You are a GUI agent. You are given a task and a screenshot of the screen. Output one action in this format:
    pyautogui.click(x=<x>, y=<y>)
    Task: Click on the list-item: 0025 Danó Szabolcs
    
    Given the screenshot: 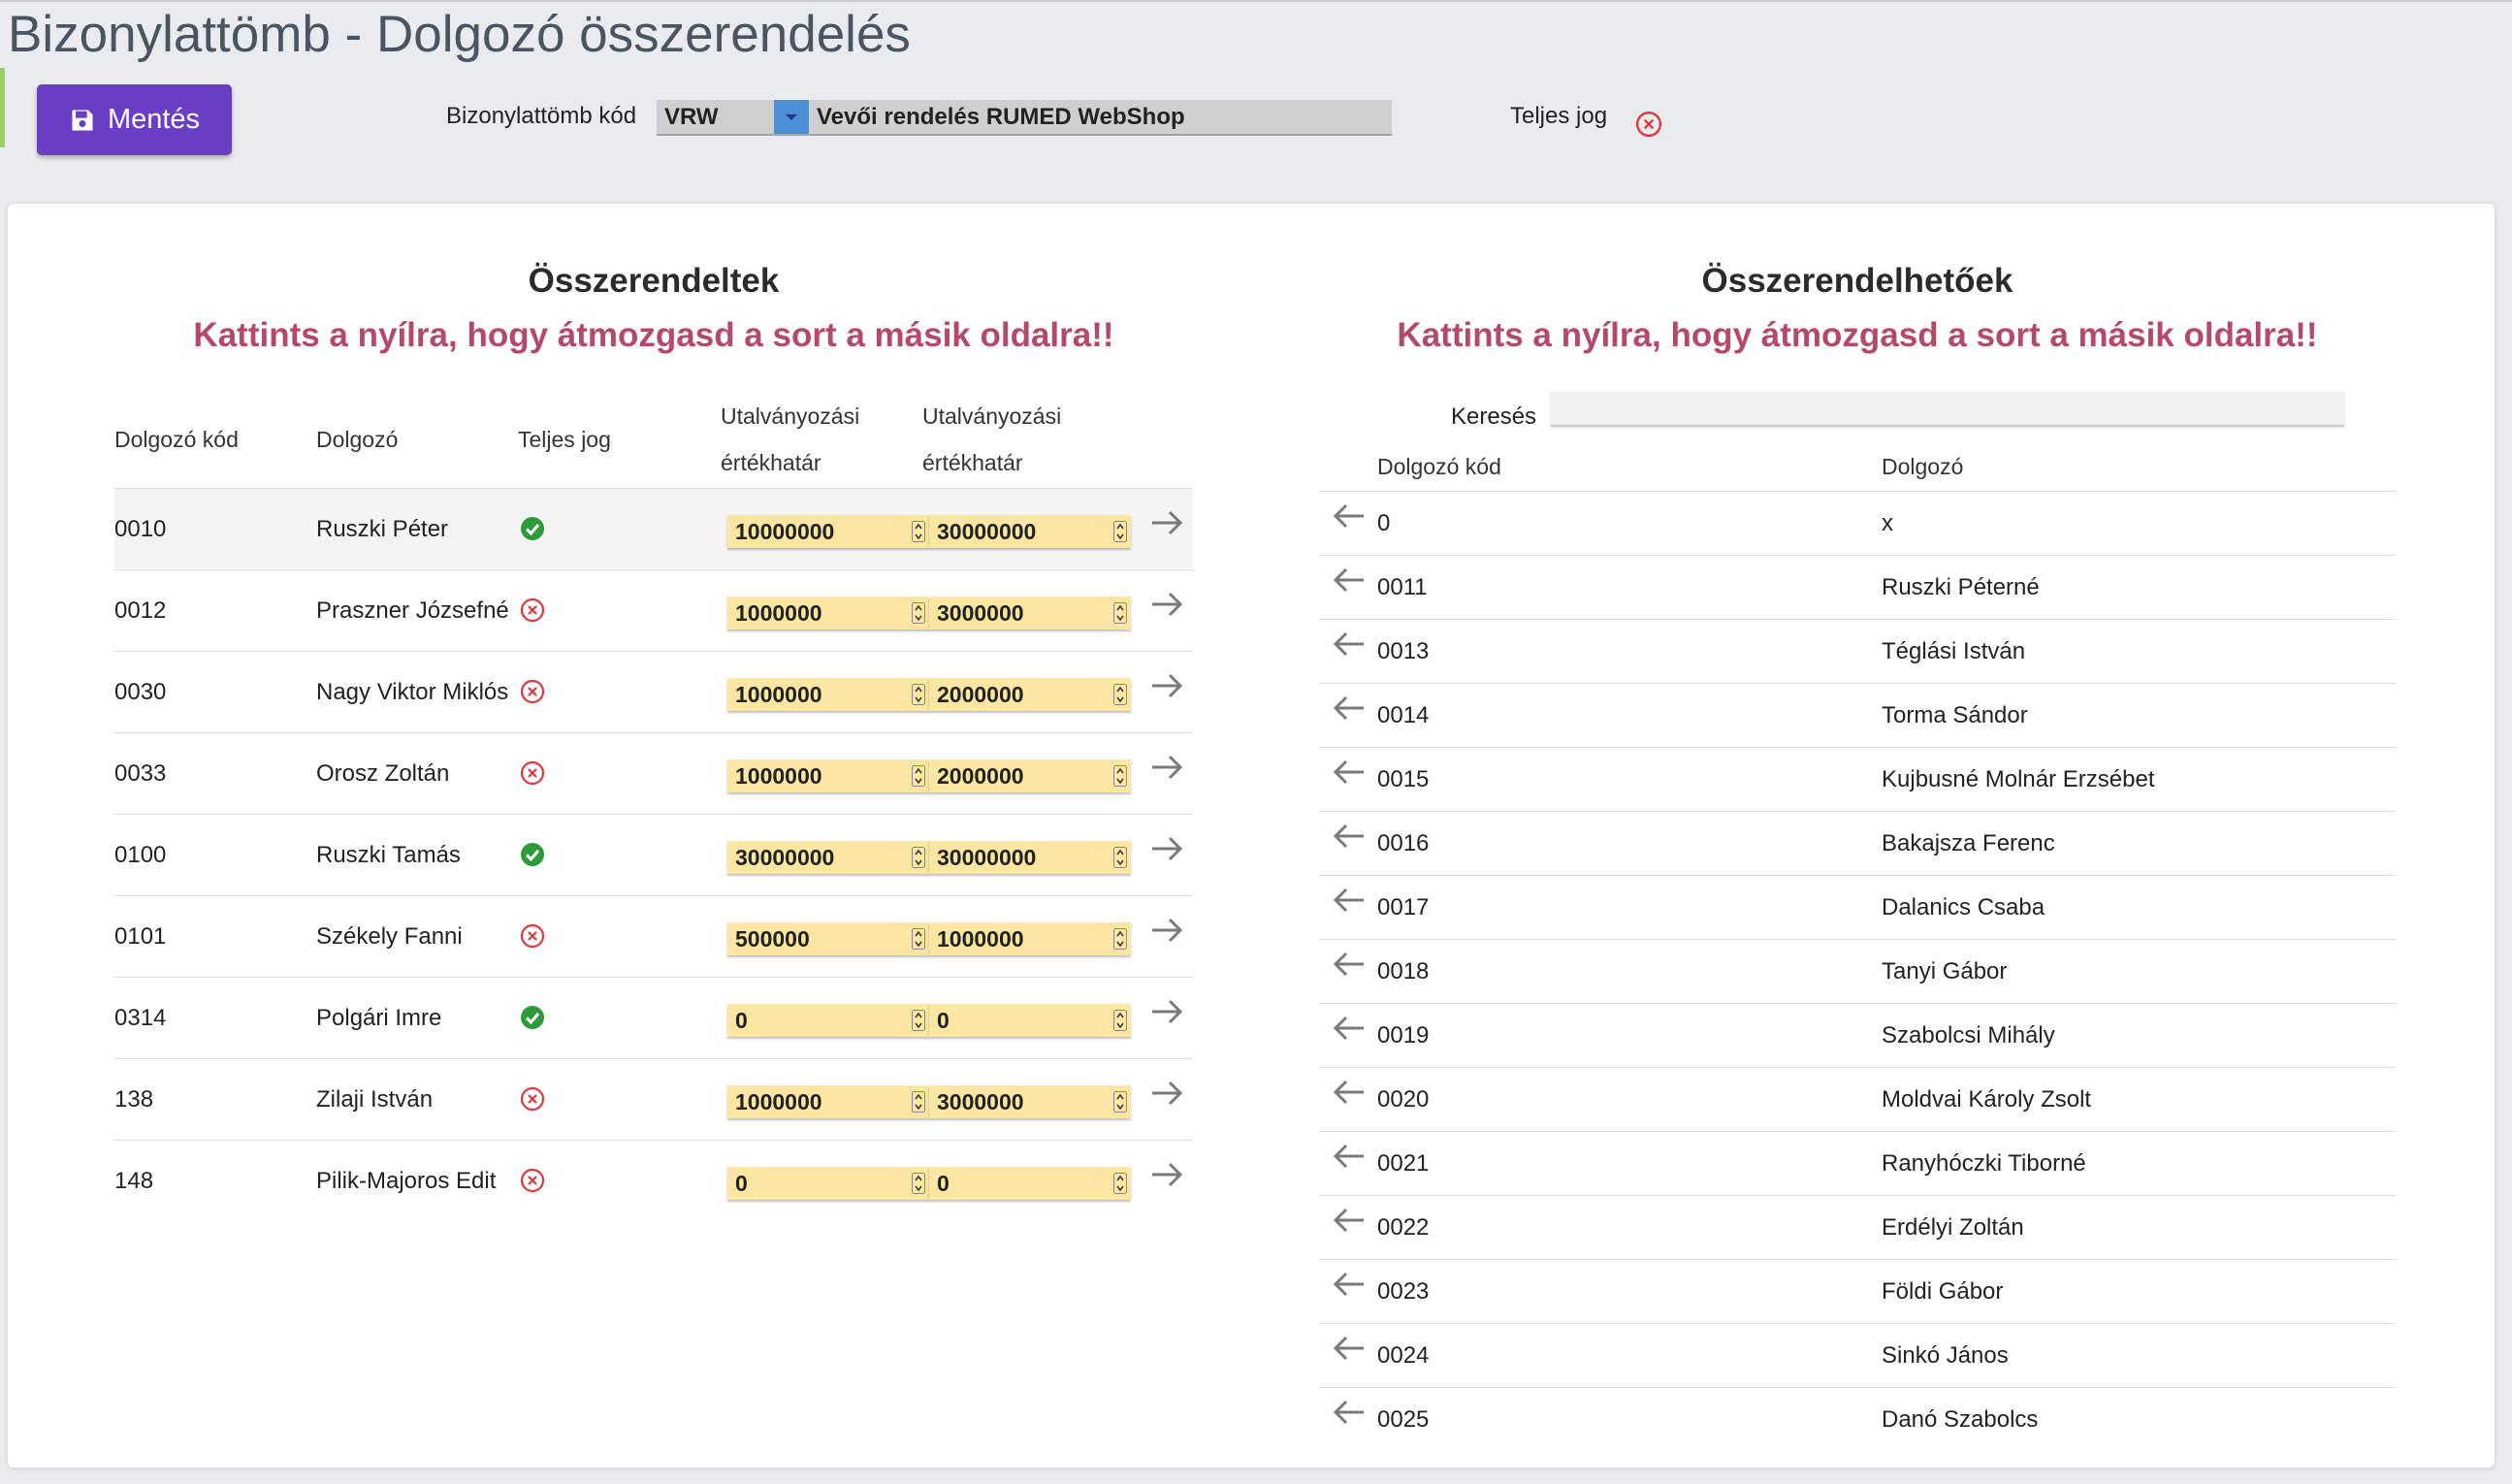 What is the action you would take?
    pyautogui.click(x=1858, y=1419)
    